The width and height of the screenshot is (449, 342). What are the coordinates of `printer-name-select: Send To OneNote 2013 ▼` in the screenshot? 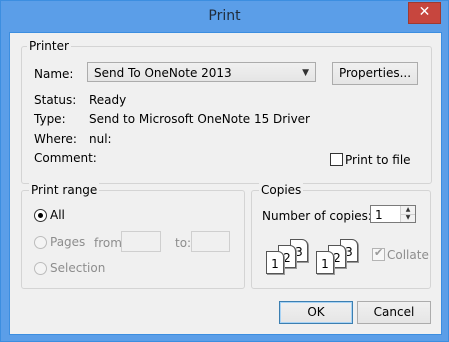 It's located at (201, 72).